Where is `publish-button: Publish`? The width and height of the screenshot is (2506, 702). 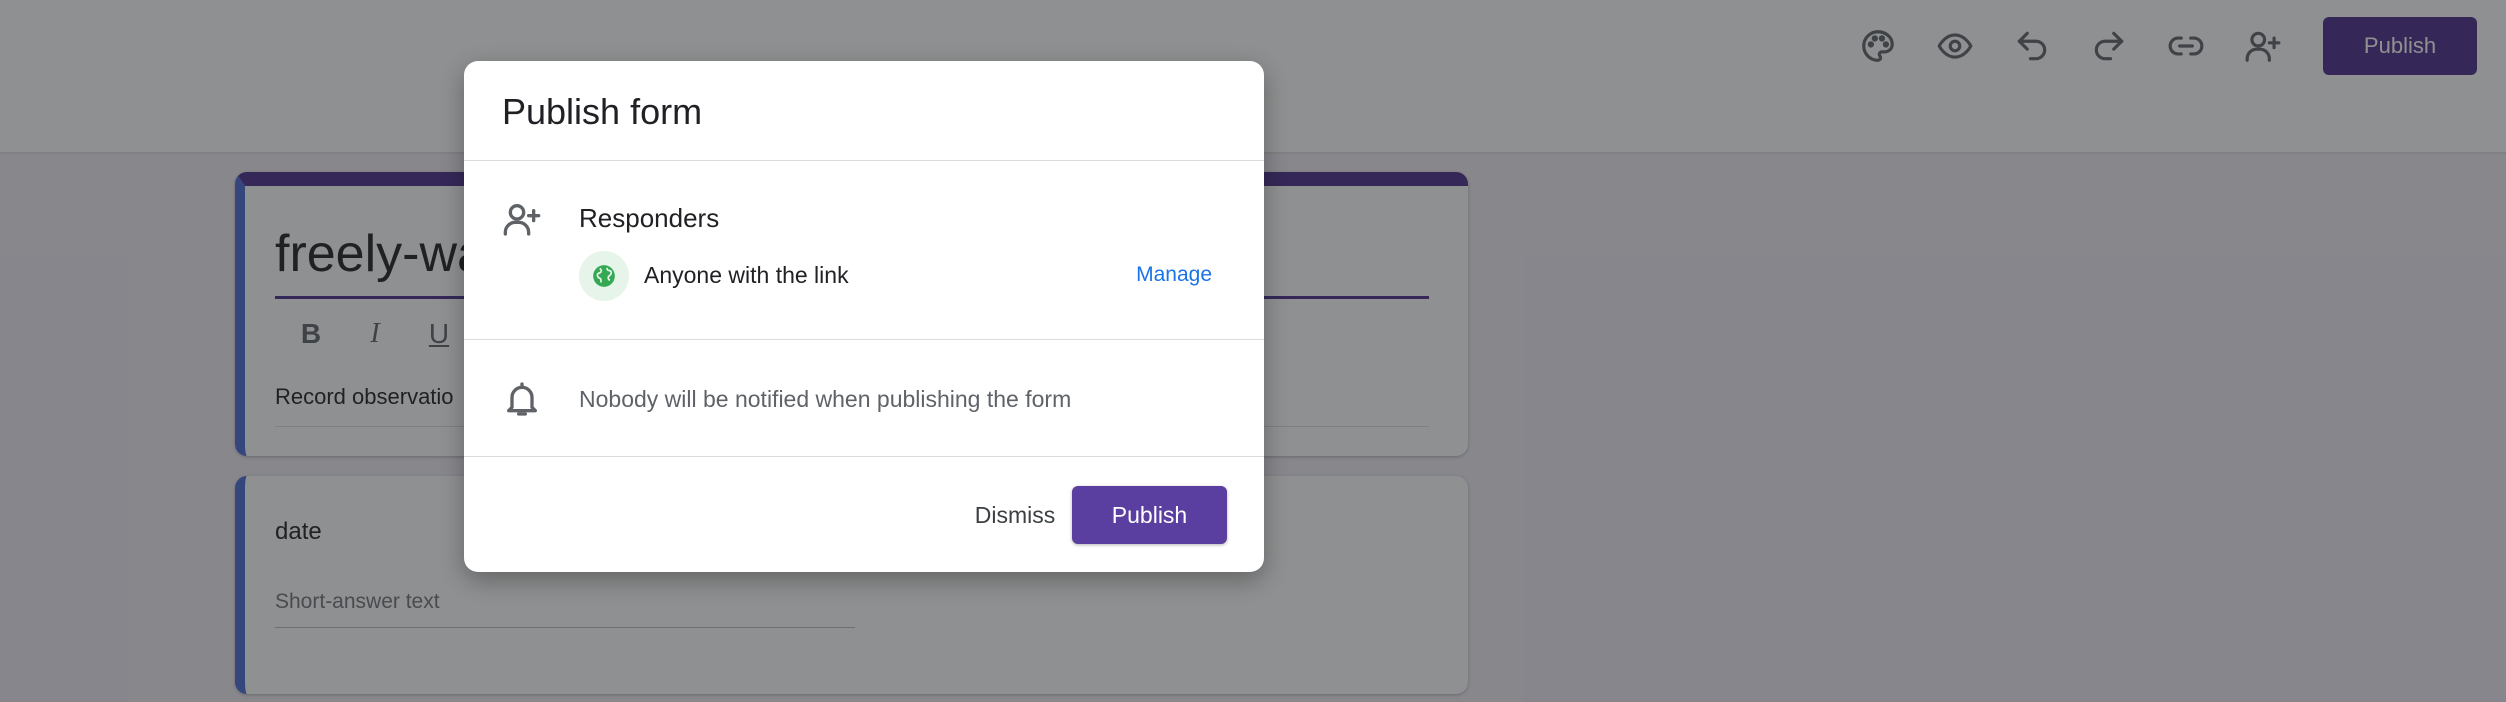
publish-button: Publish is located at coordinates (1149, 515).